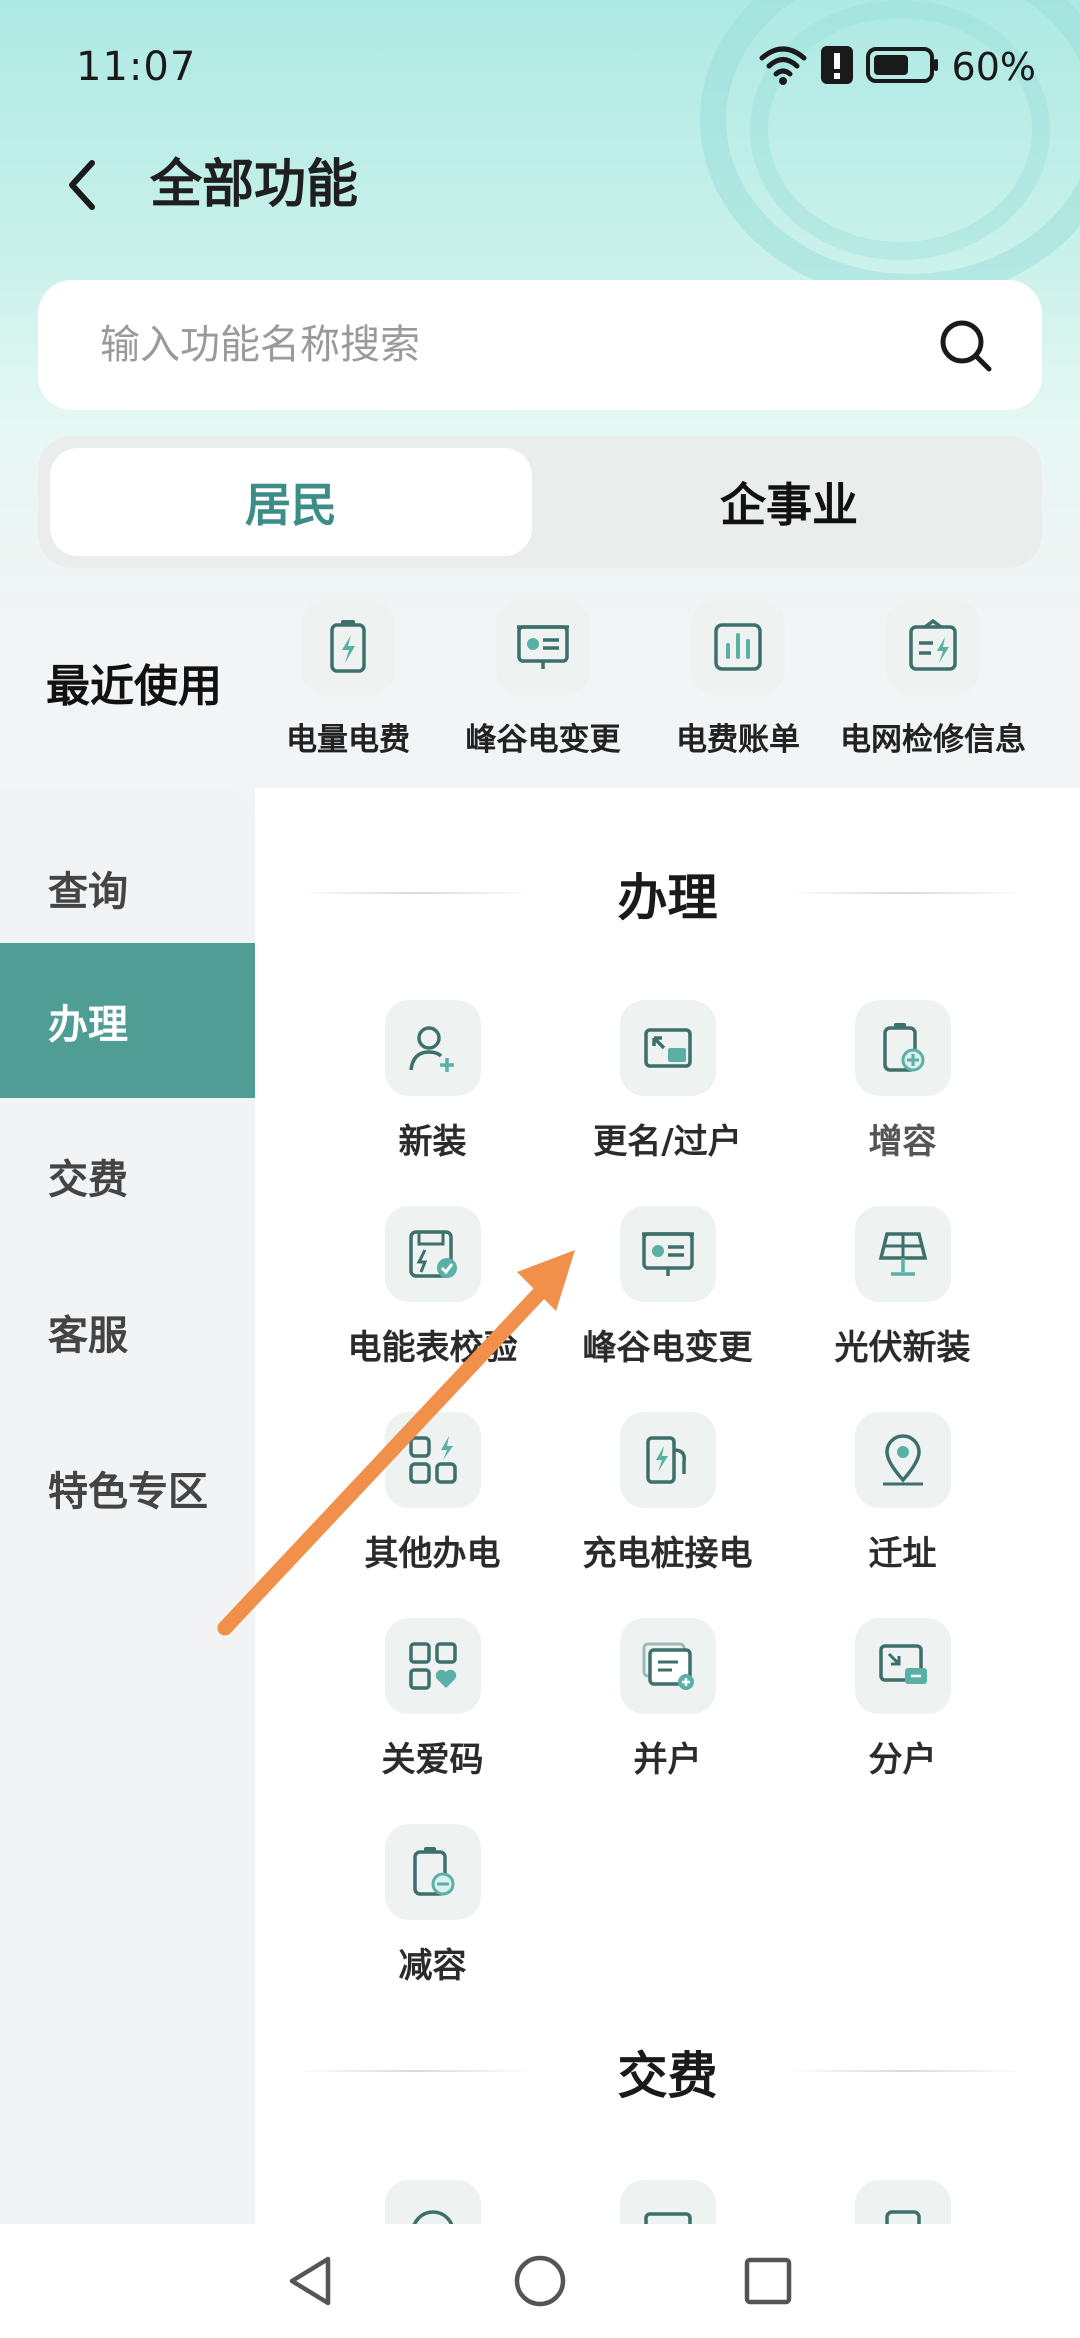 Image resolution: width=1080 pixels, height=2338 pixels. What do you see at coordinates (993, 67) in the screenshot?
I see `battery-percent: 60%` at bounding box center [993, 67].